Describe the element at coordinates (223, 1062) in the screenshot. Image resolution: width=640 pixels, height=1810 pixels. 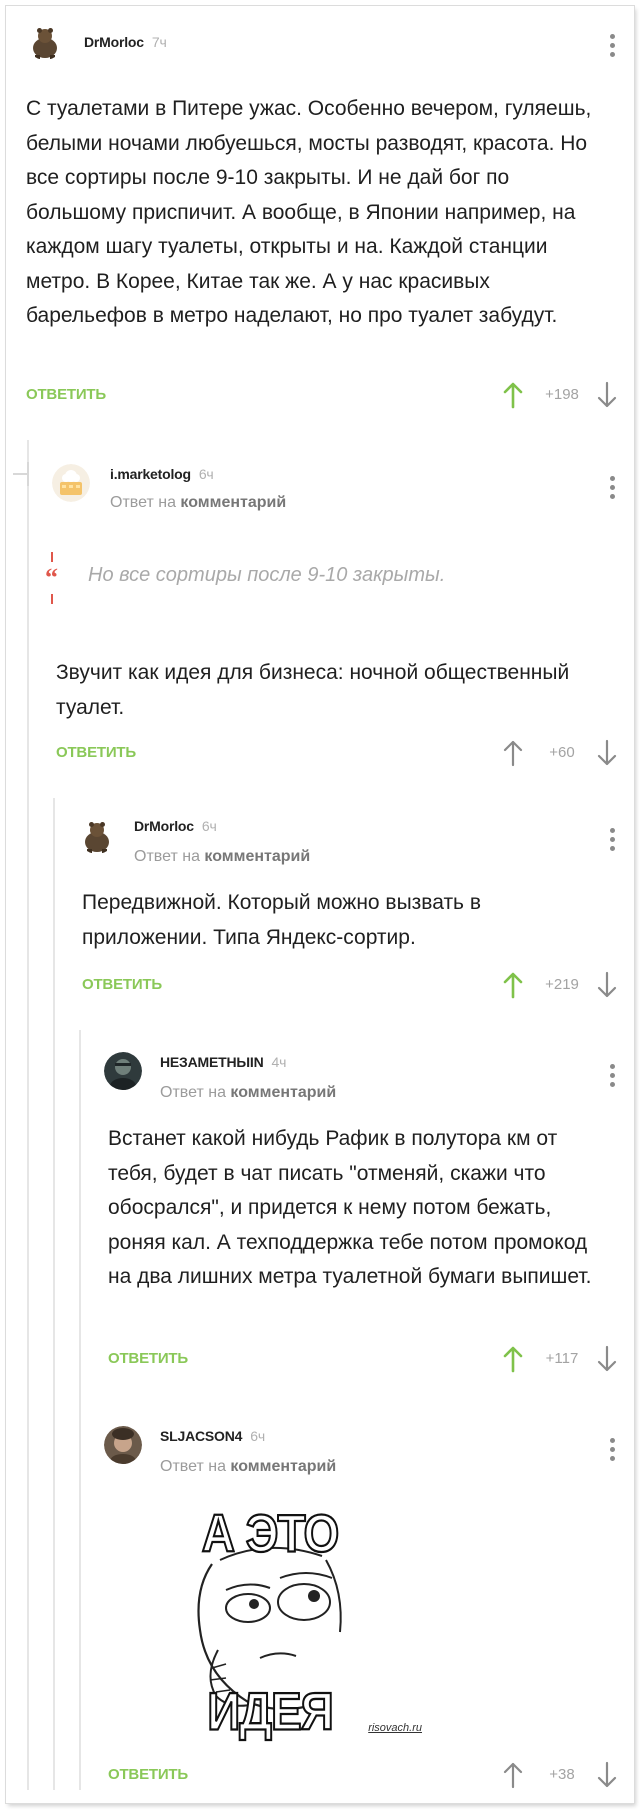
I see `username: НЕЗАМЕТНЫIN 4ч` at that location.